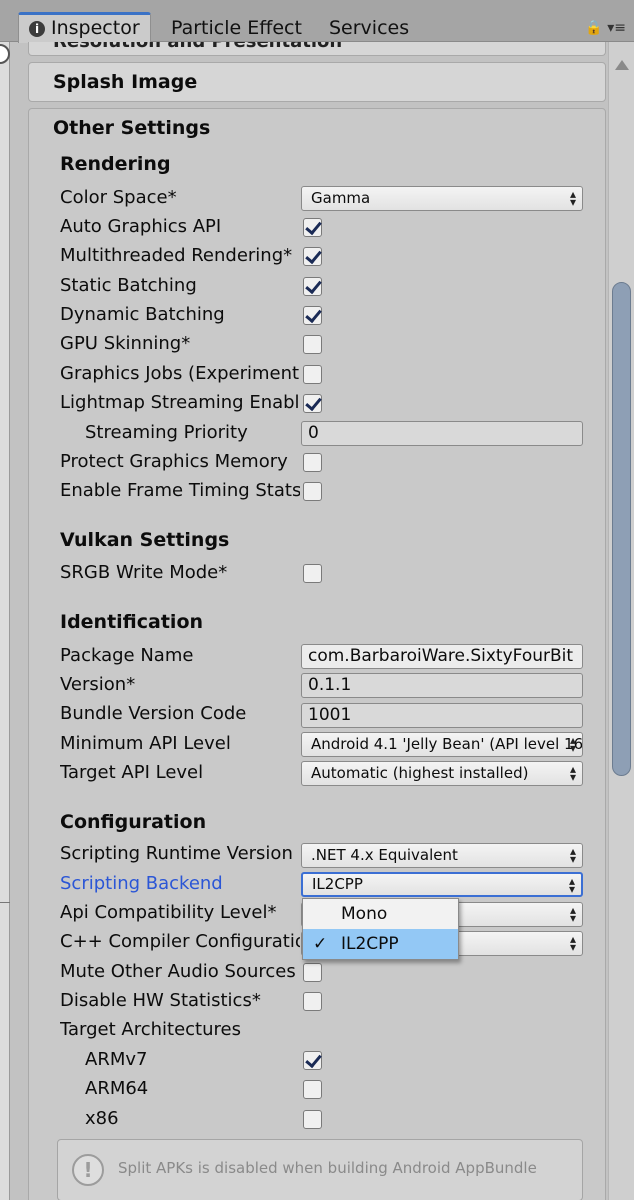 The width and height of the screenshot is (634, 1200). I want to click on group-title-vulkan: Vulkan Settings, so click(145, 540).